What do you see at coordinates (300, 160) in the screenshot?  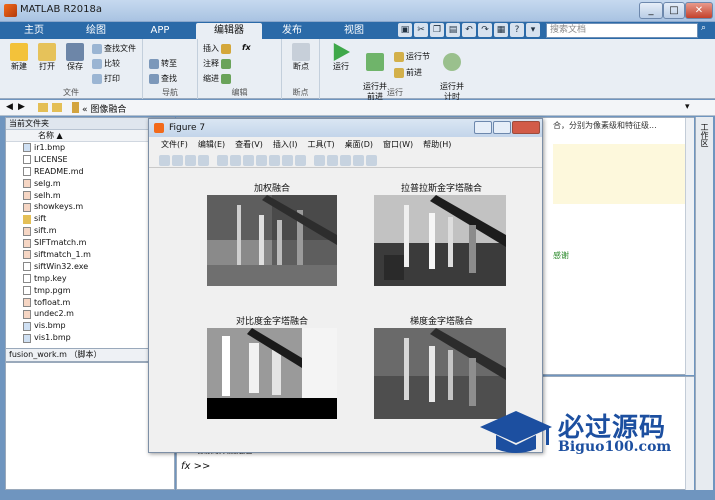 I see `brush-icon` at bounding box center [300, 160].